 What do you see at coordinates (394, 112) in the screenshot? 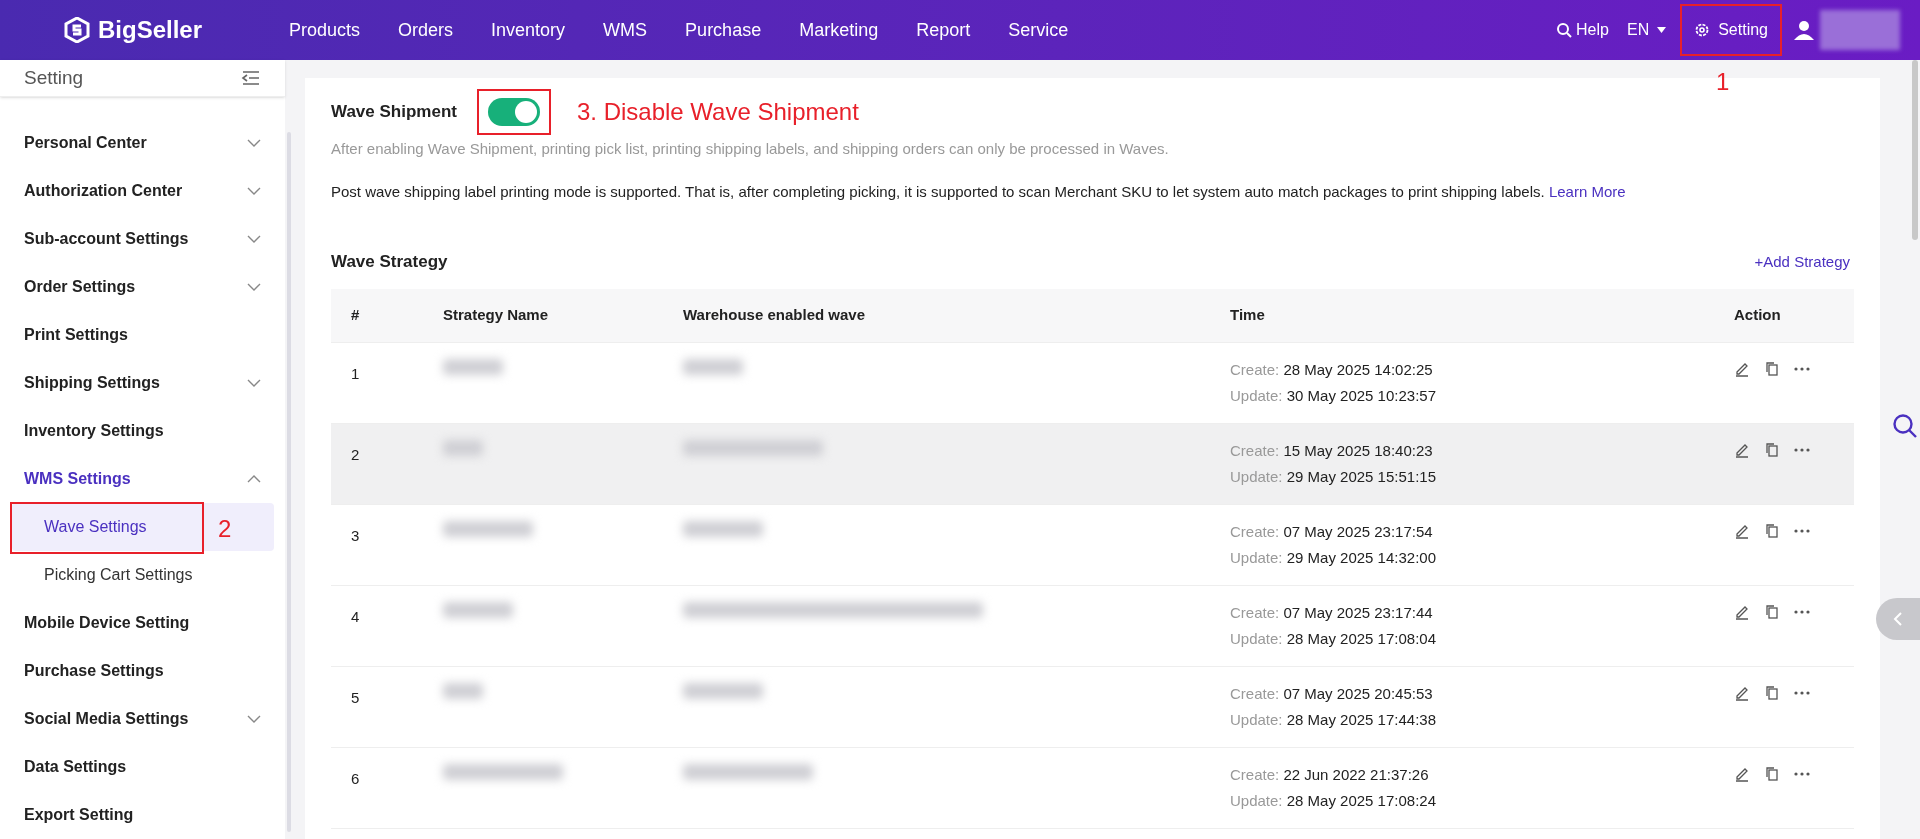
I see `setting-label: Wave Shipment` at bounding box center [394, 112].